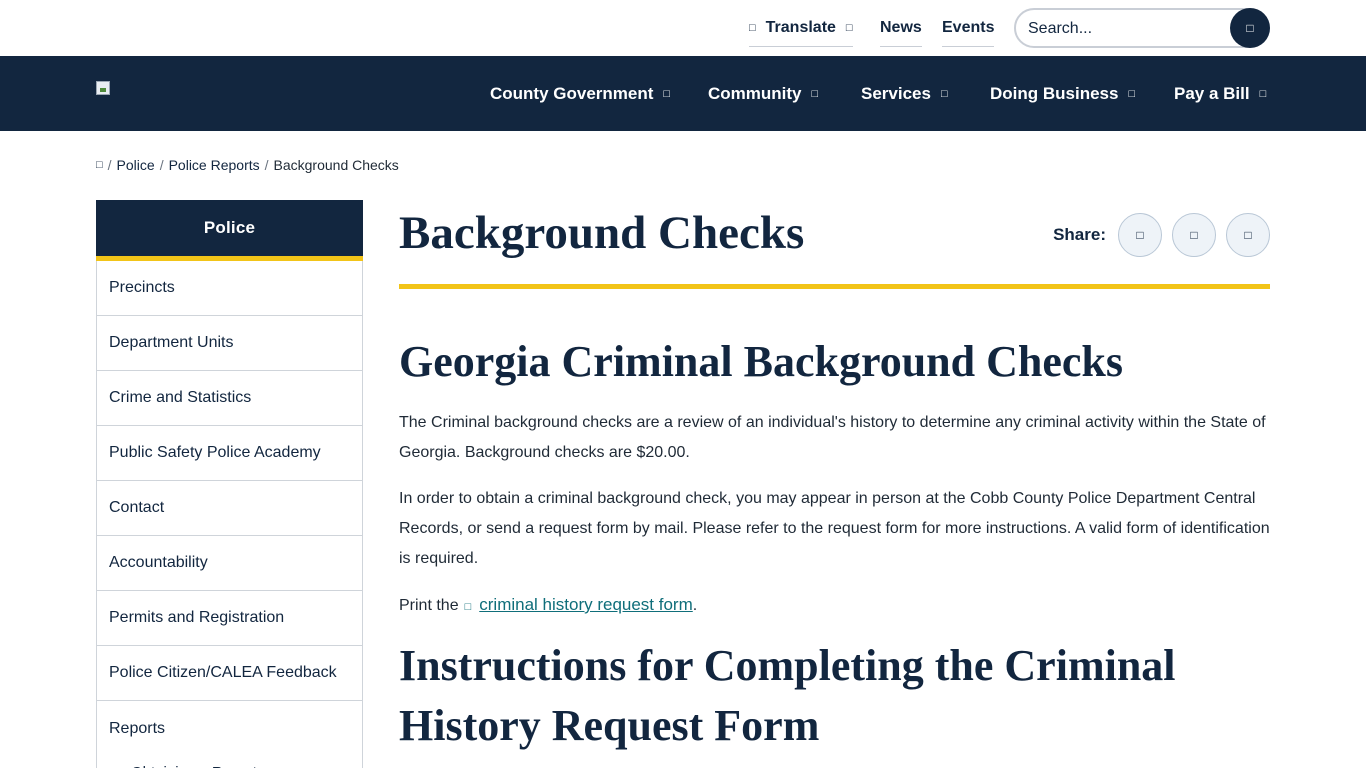 The height and width of the screenshot is (768, 1366). I want to click on nav-label: Doing Business, so click(1054, 93).